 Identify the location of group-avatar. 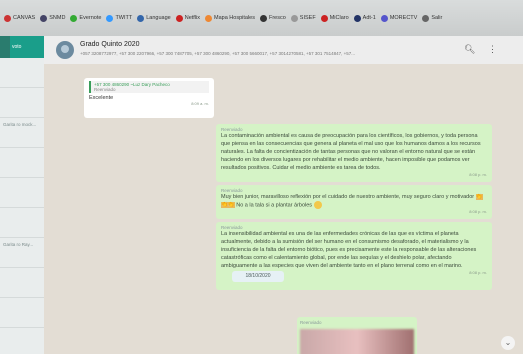
(65, 50).